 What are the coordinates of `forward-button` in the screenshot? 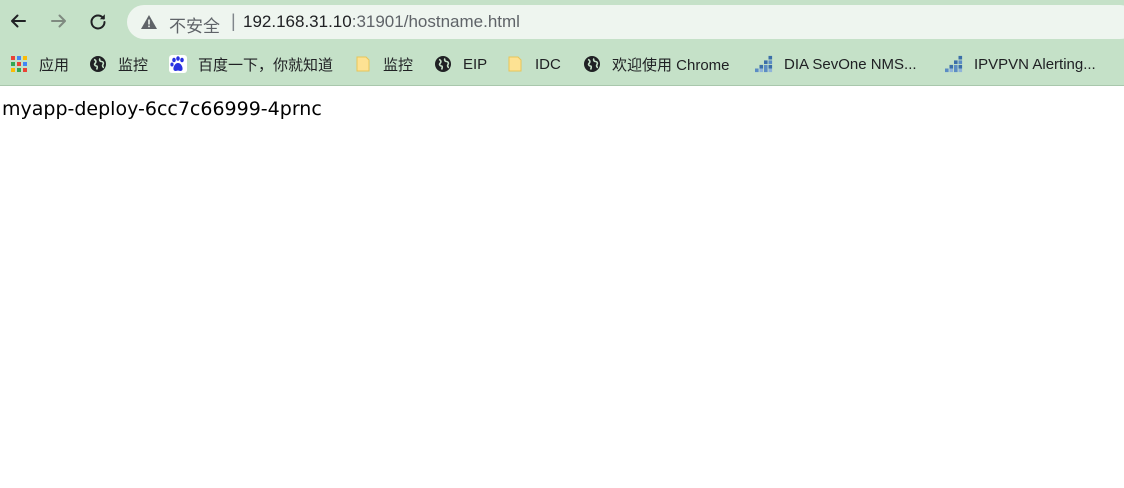 It's located at (59, 21).